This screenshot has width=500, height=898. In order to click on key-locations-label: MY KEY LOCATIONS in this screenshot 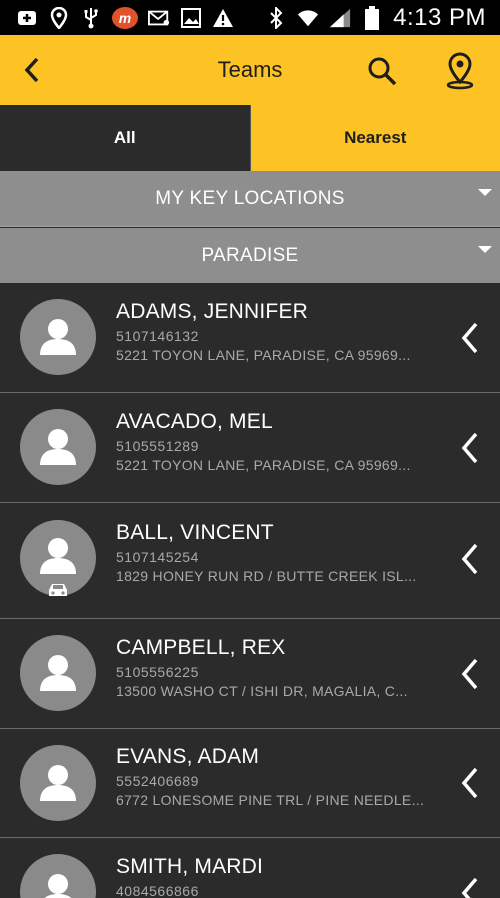, I will do `click(250, 199)`.